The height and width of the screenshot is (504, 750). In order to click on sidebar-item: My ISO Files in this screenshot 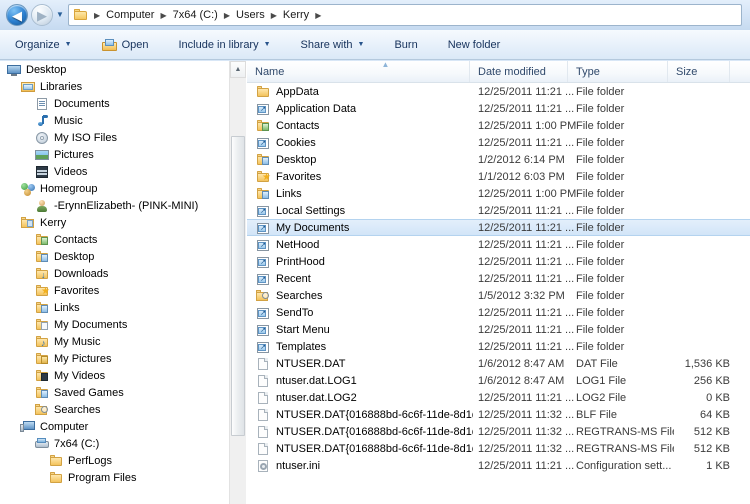, I will do `click(114, 137)`.